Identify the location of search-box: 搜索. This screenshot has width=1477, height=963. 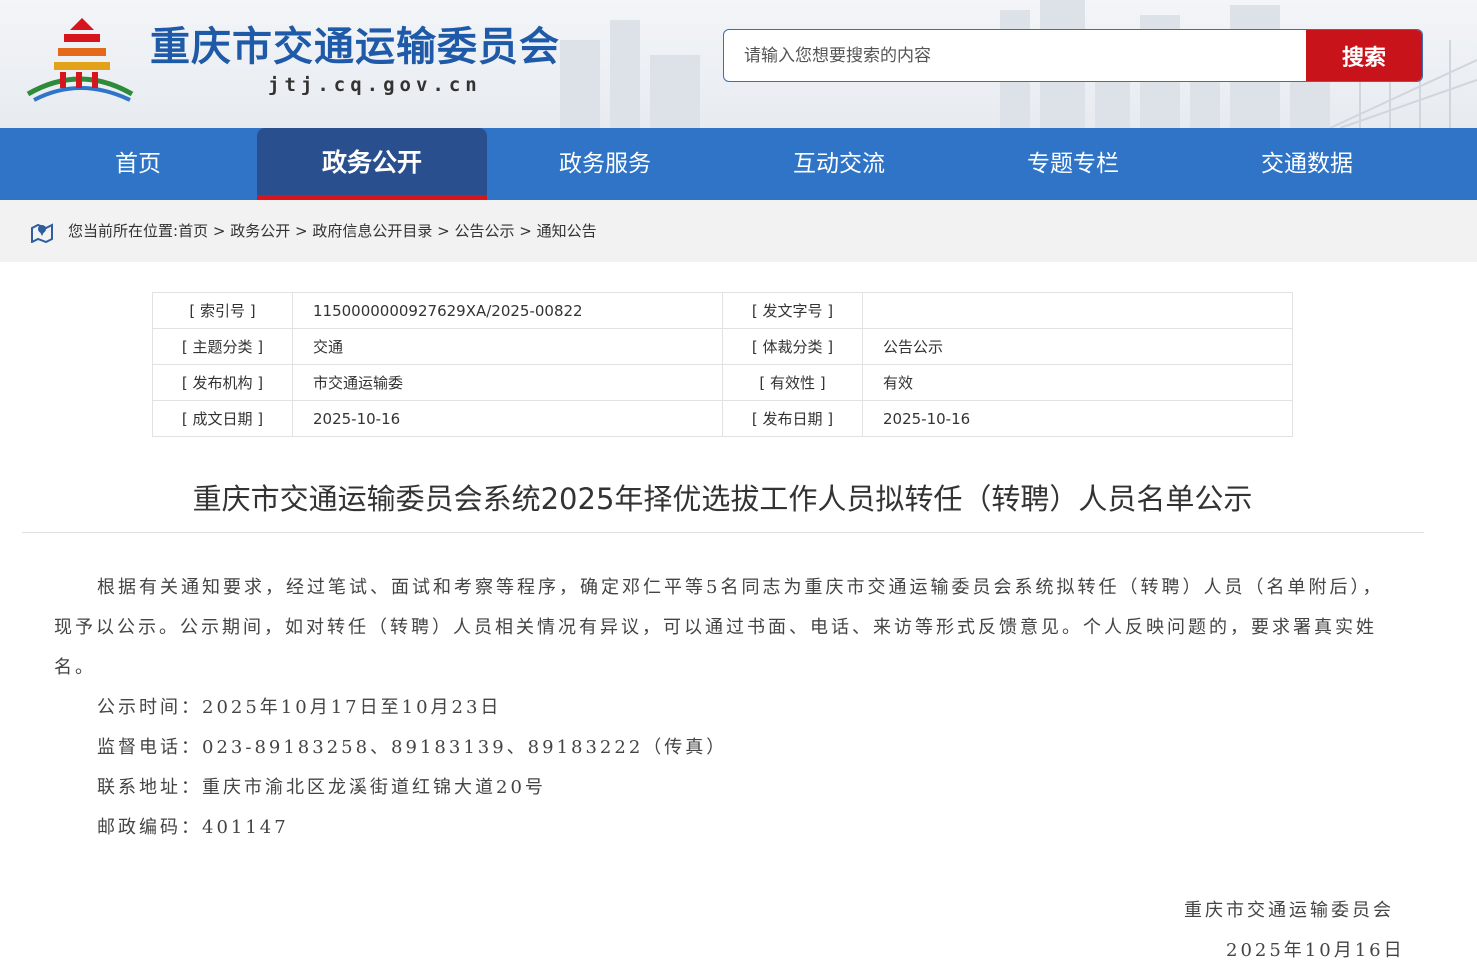
(1073, 55).